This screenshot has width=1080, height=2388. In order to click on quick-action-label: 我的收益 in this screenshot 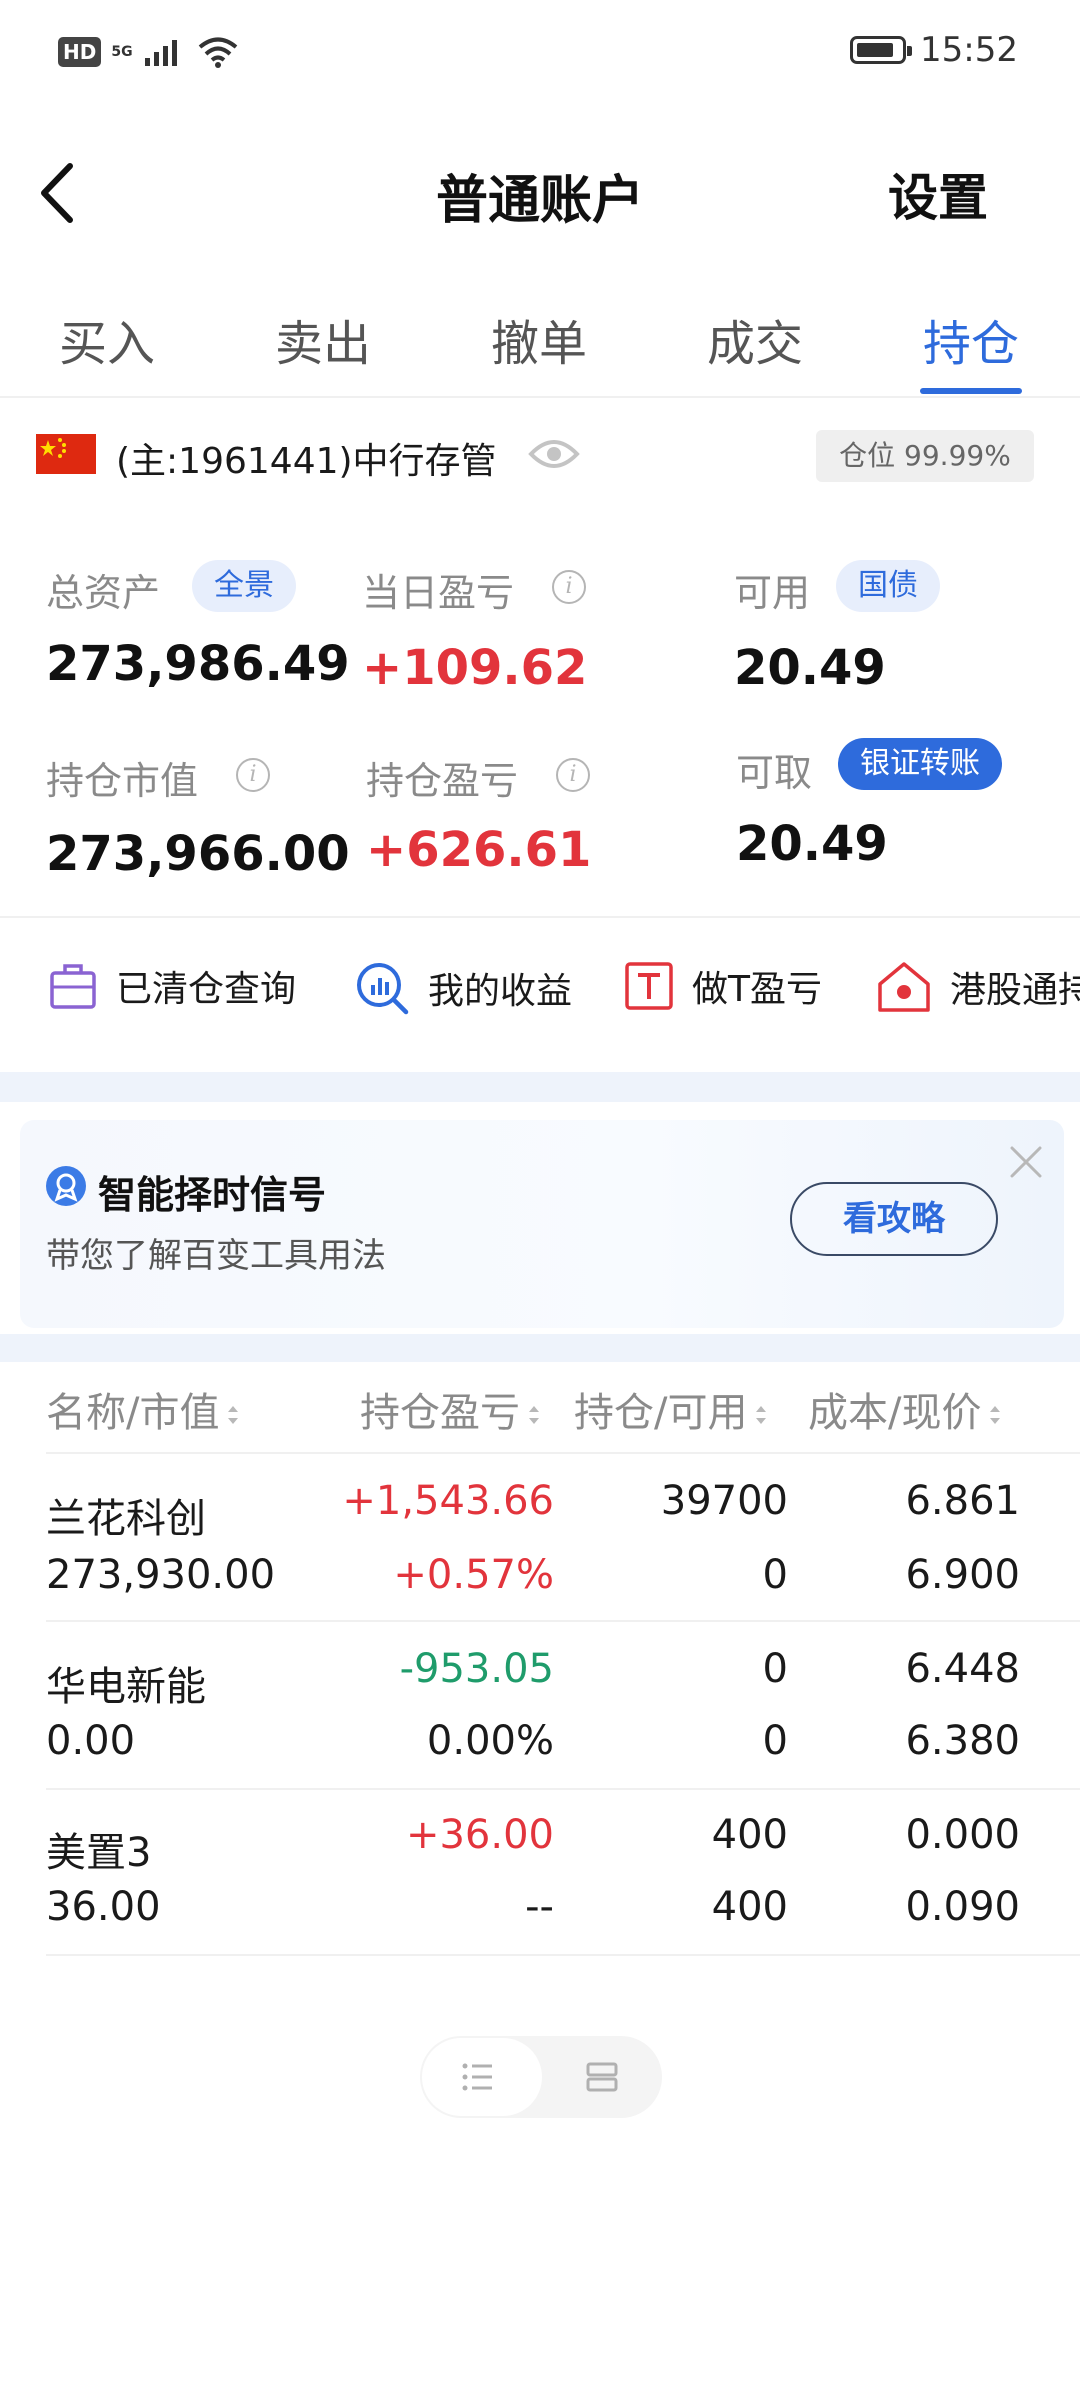, I will do `click(500, 991)`.